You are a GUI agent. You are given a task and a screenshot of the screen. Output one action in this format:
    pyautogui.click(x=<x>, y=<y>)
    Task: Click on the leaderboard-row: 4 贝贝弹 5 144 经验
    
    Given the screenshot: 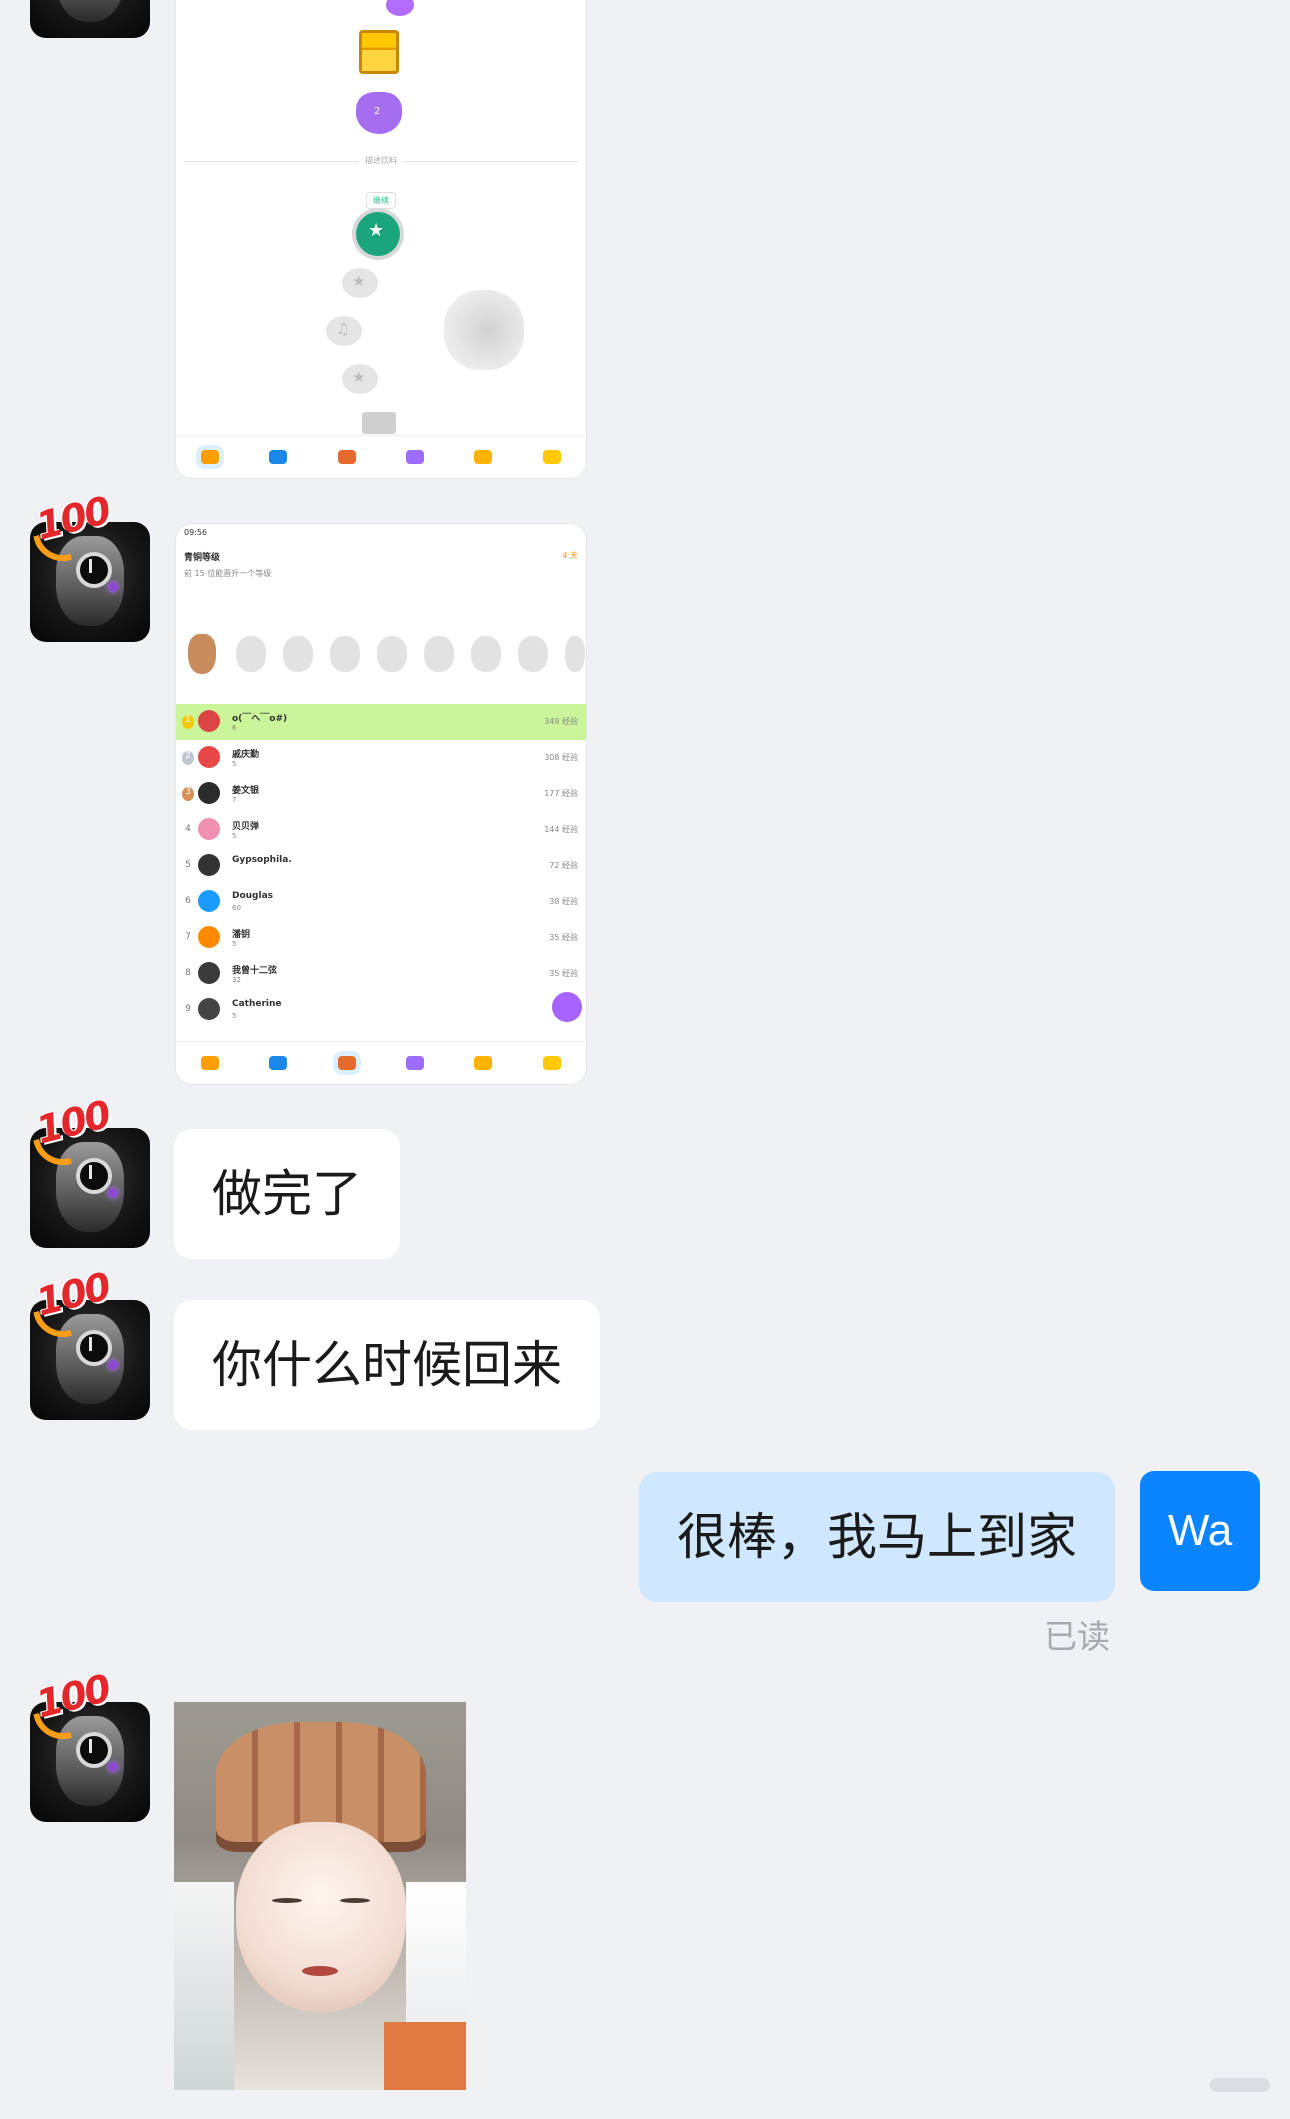 What is the action you would take?
    pyautogui.click(x=381, y=830)
    